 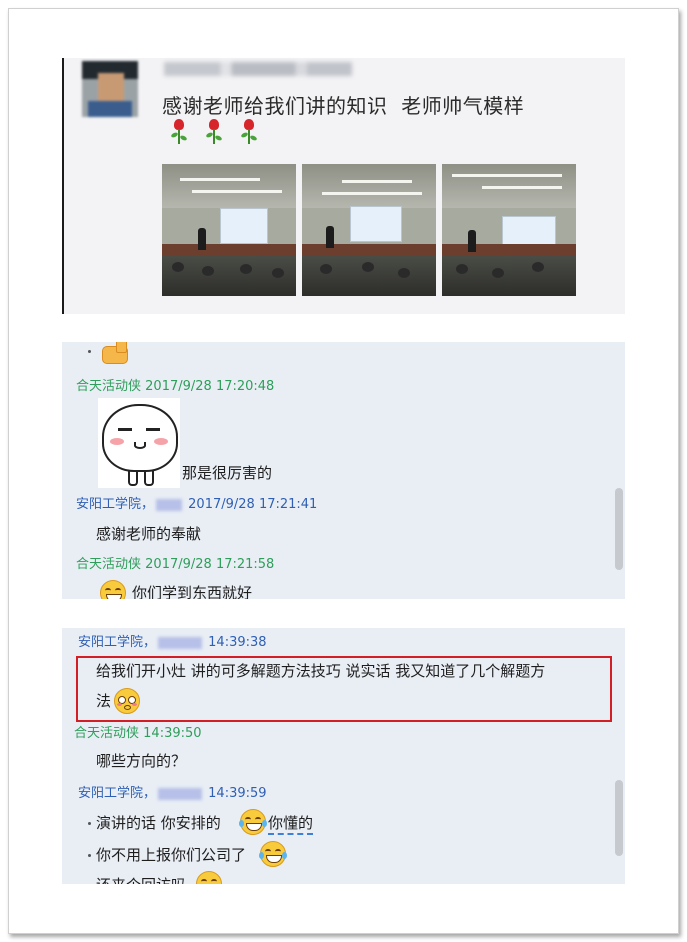 I want to click on message-line: 演讲的话 你安排的, so click(x=158, y=823).